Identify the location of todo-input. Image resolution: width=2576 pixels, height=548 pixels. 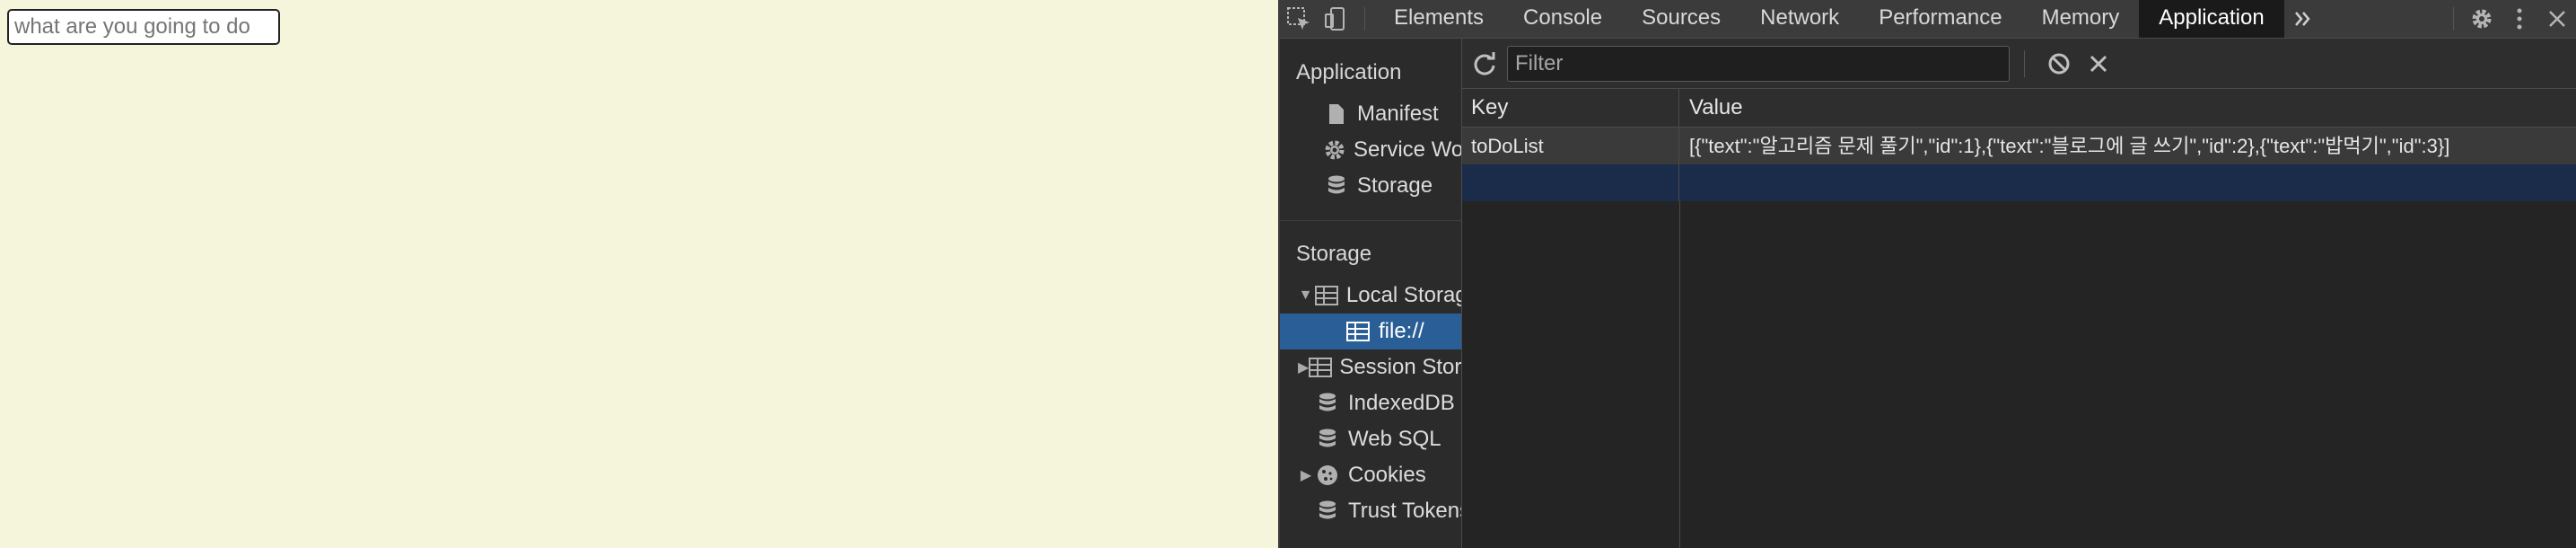
(143, 27).